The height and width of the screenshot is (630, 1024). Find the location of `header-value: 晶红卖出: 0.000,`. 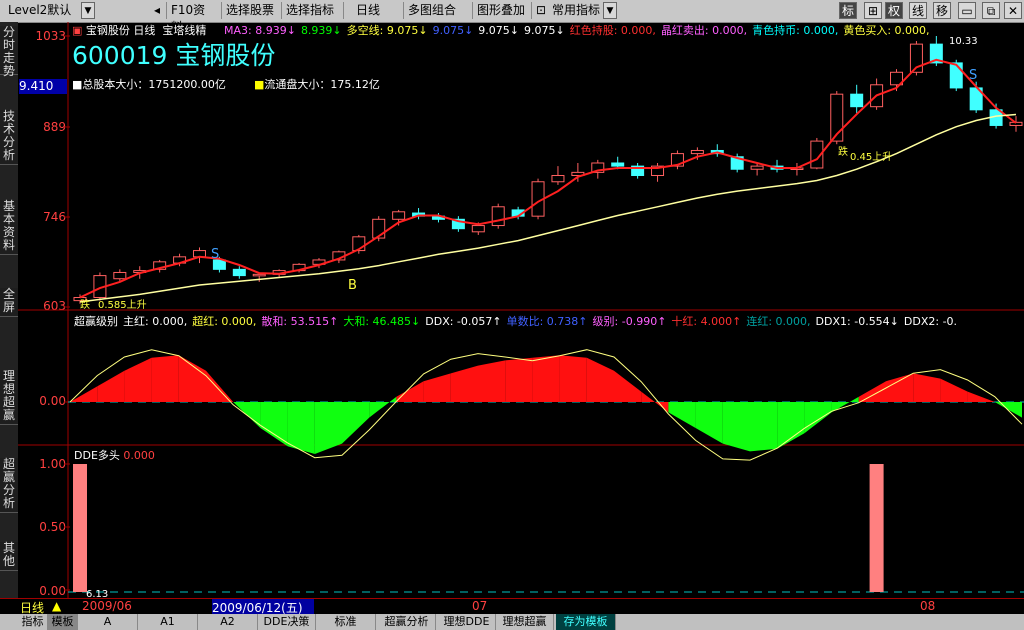

header-value: 晶红卖出: 0.000, is located at coordinates (704, 30).